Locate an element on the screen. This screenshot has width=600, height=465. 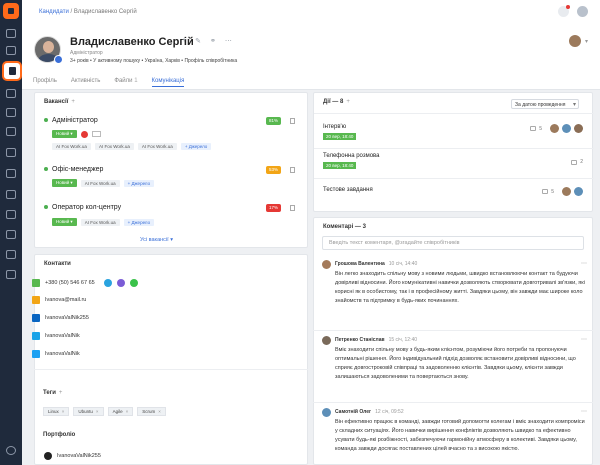
add-vacancy-icon: + is located at coordinates (73, 102).